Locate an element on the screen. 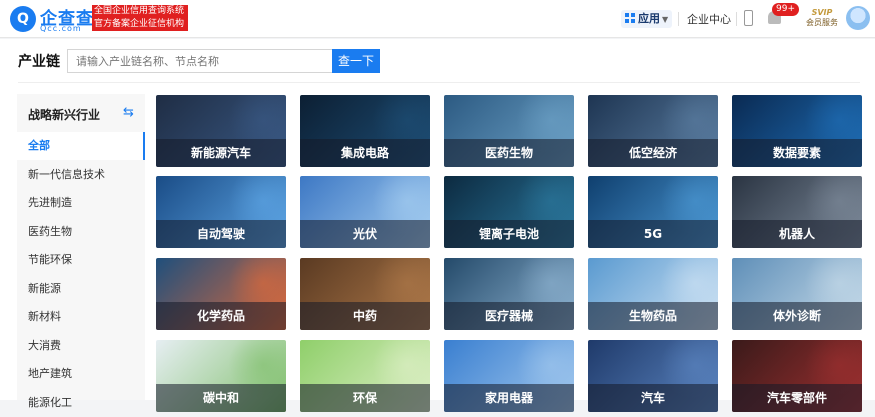  industry-card: 新能源汽车 is located at coordinates (221, 131).